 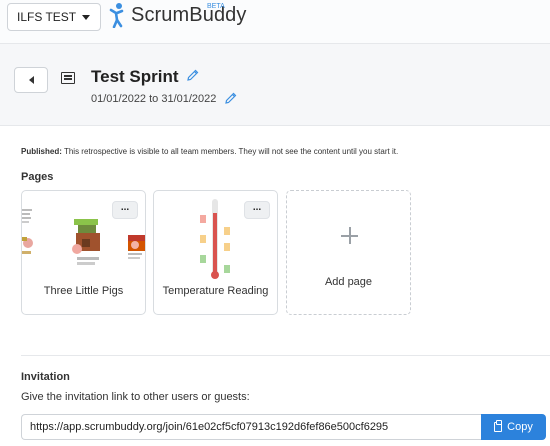 I want to click on copy-button: Copy, so click(x=513, y=427).